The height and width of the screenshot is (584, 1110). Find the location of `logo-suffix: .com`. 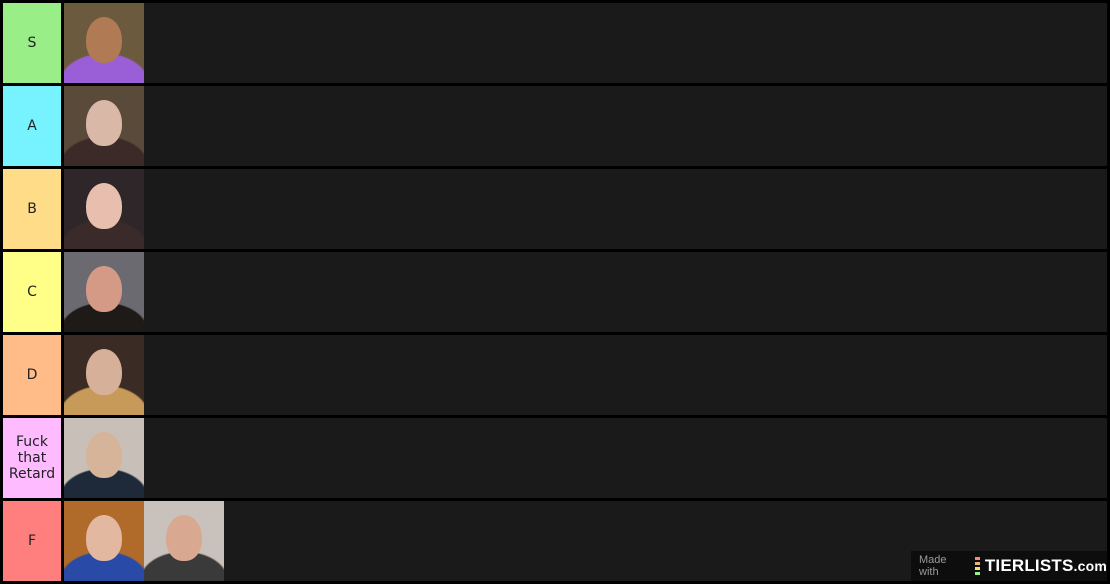

logo-suffix: .com is located at coordinates (1090, 566).